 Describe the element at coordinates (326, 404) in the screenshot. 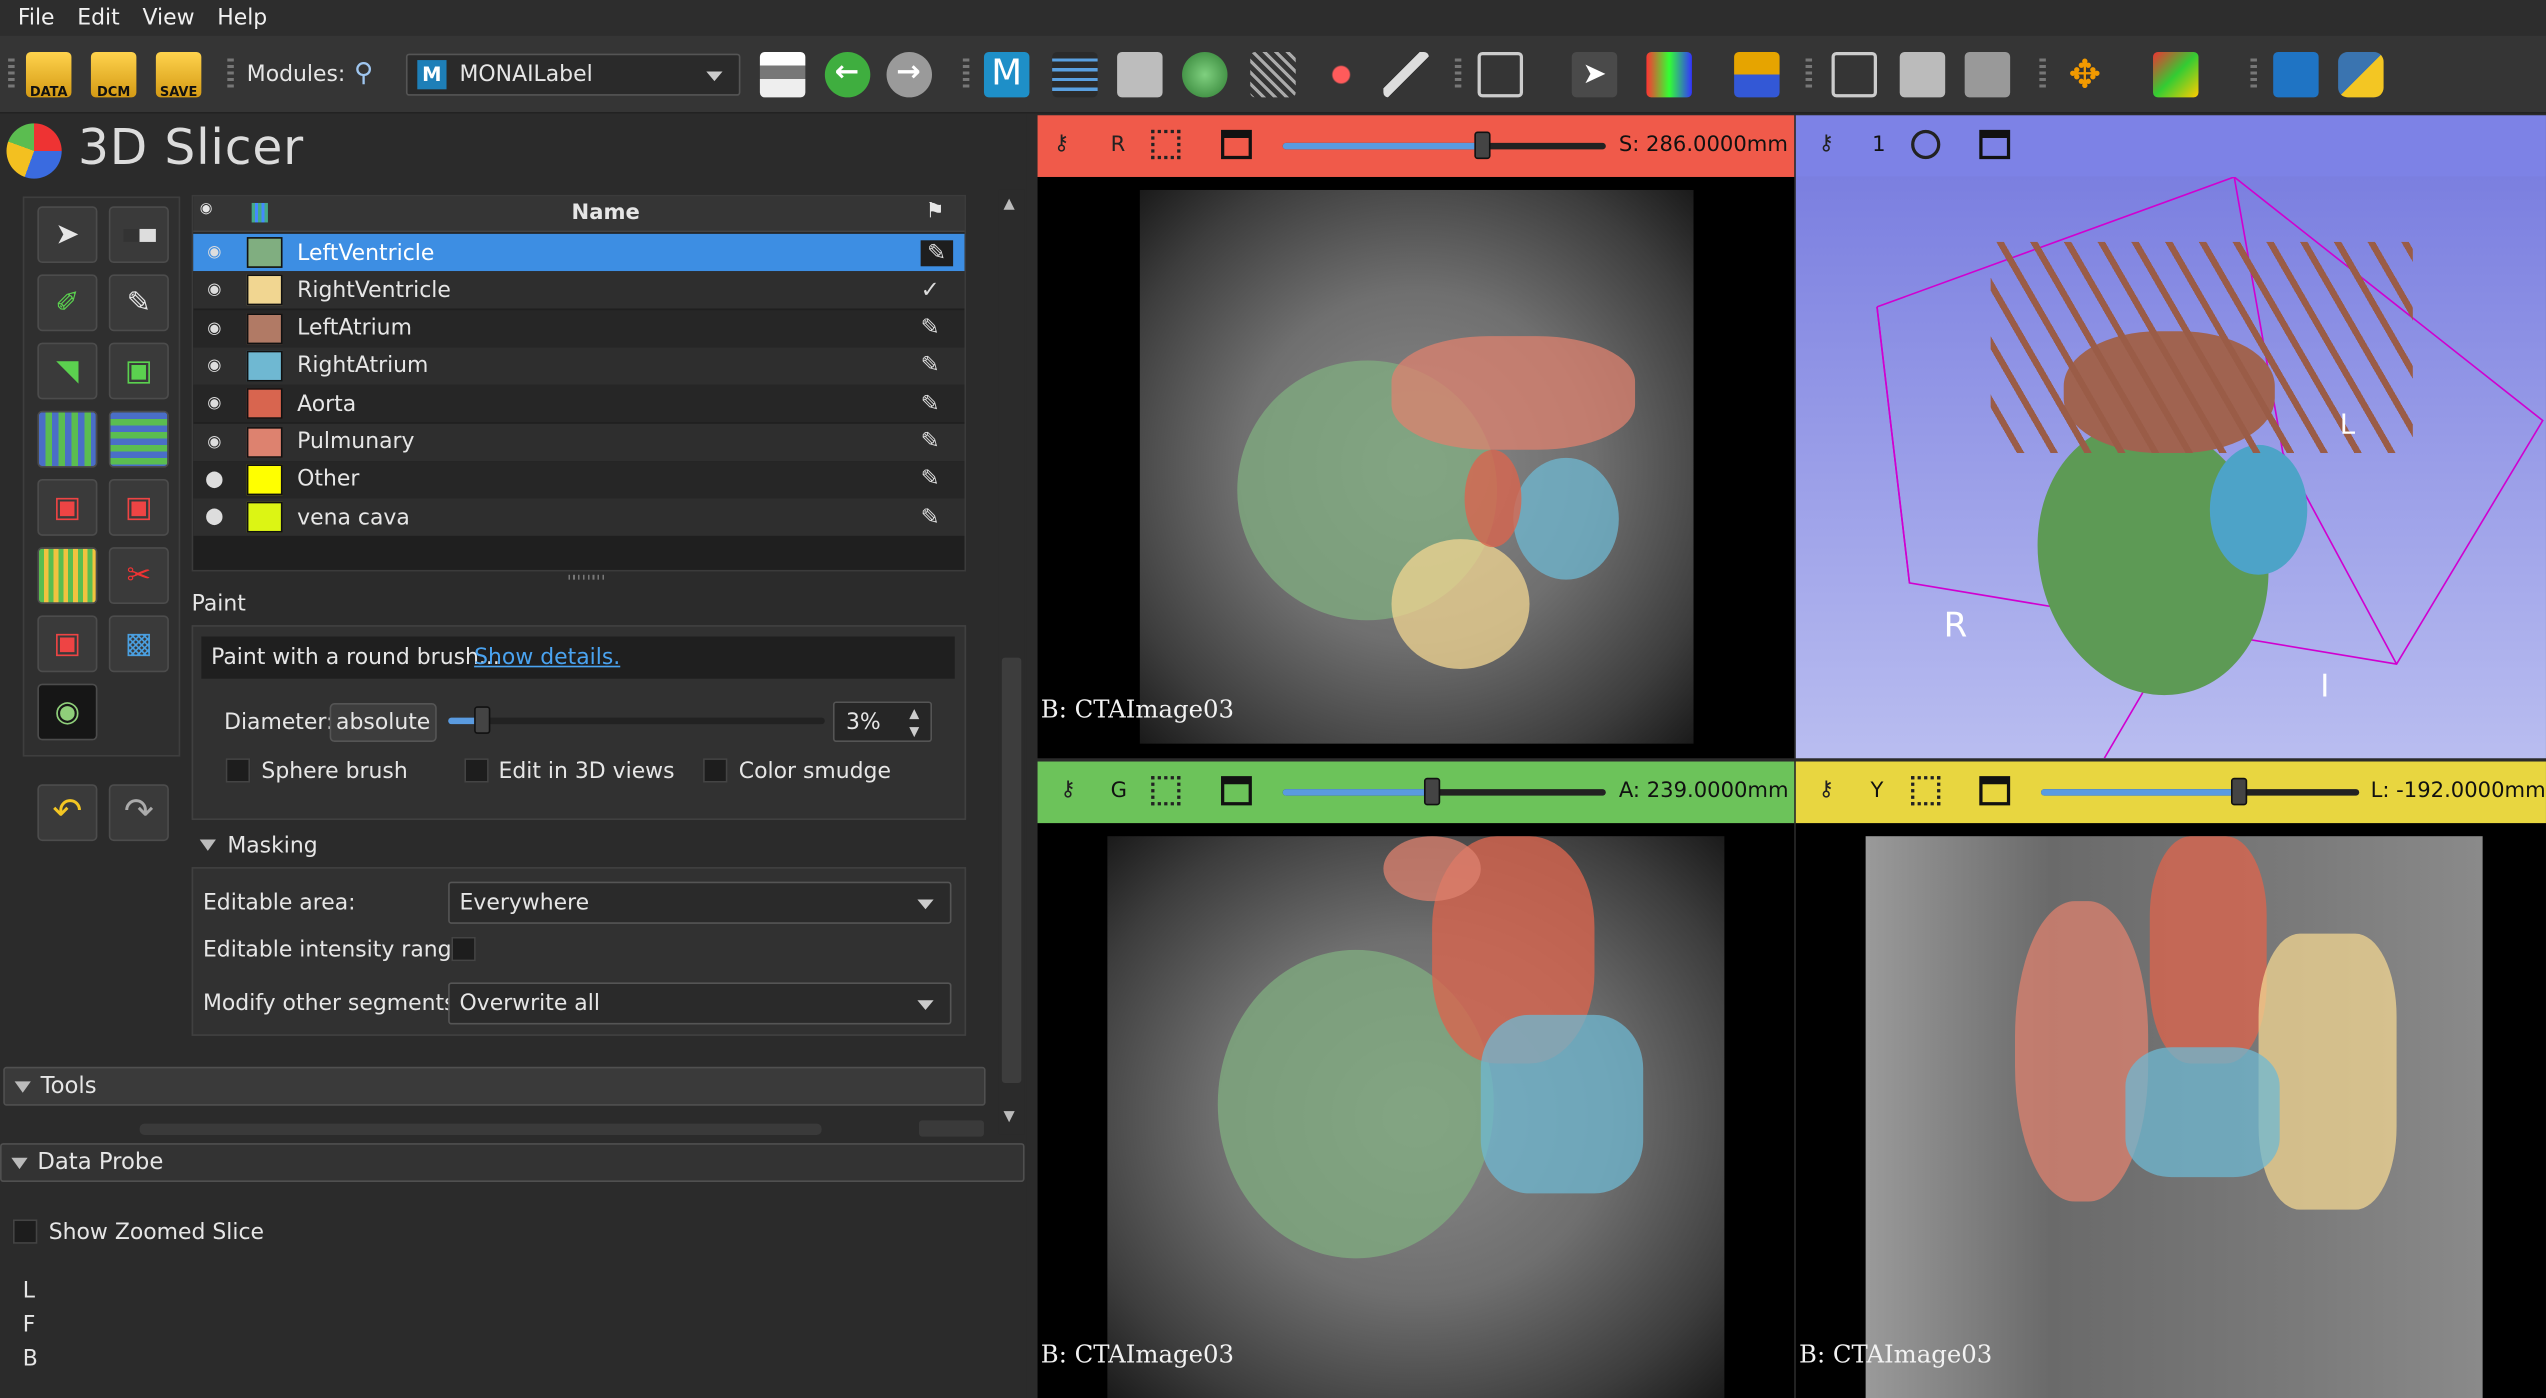

I see `segment-name: Aorta` at that location.